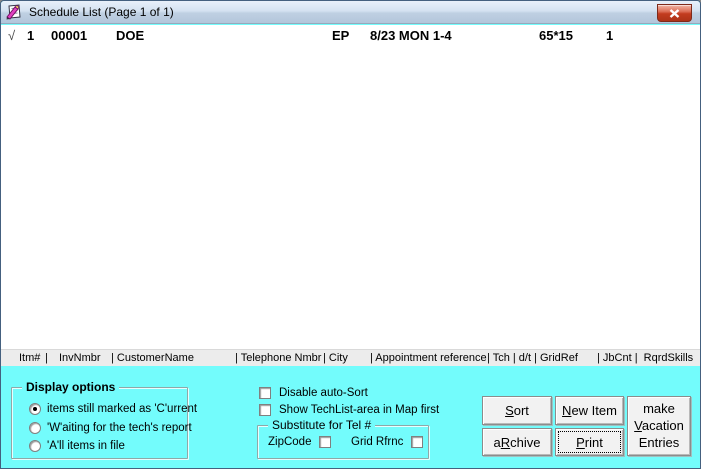 The width and height of the screenshot is (701, 469). What do you see at coordinates (35, 446) in the screenshot?
I see `radio-all-icon` at bounding box center [35, 446].